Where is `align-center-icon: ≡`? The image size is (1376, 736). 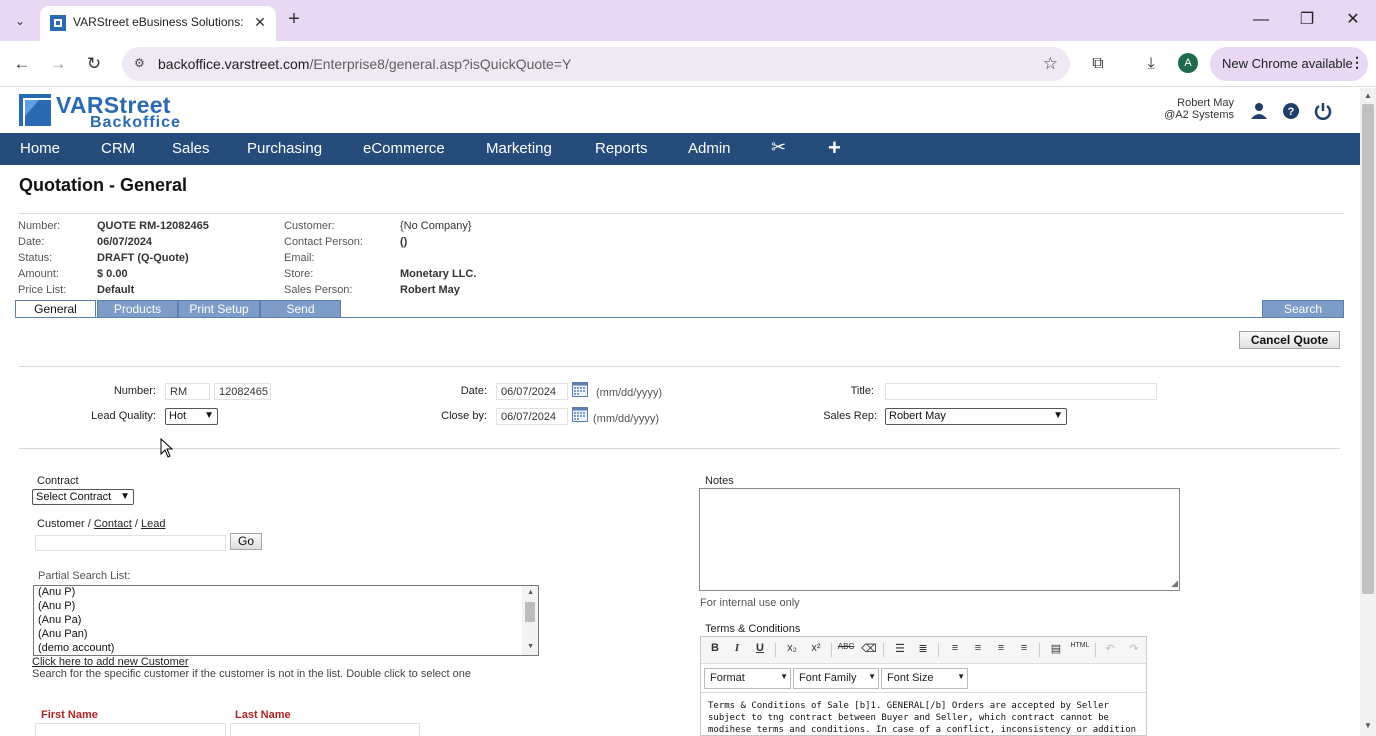 align-center-icon: ≡ is located at coordinates (978, 650).